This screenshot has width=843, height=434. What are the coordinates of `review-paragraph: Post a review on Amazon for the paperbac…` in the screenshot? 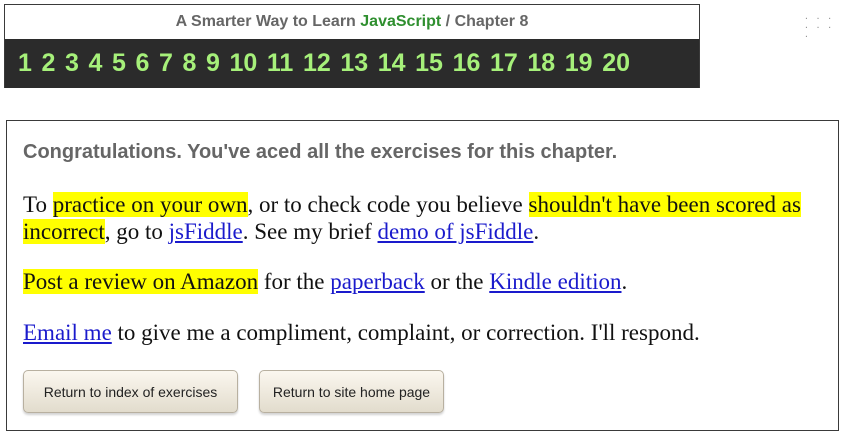 It's located at (423, 281).